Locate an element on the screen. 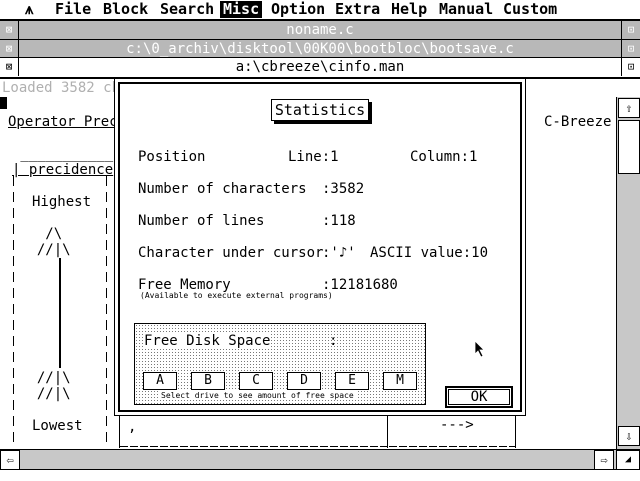 The image size is (640, 481). menu-help: Help is located at coordinates (409, 9).